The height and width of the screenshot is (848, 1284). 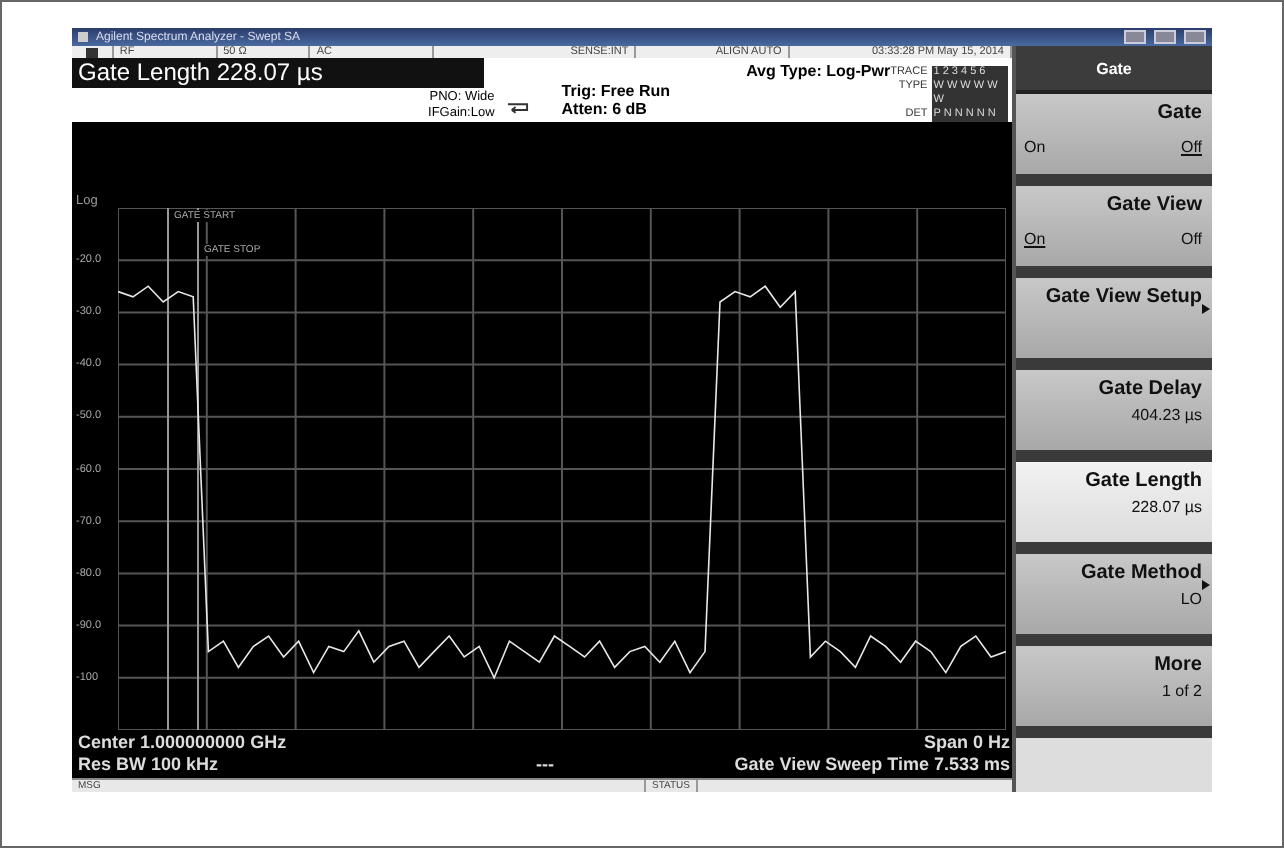 I want to click on softkey-button: Gate View Setup, so click(x=1114, y=324).